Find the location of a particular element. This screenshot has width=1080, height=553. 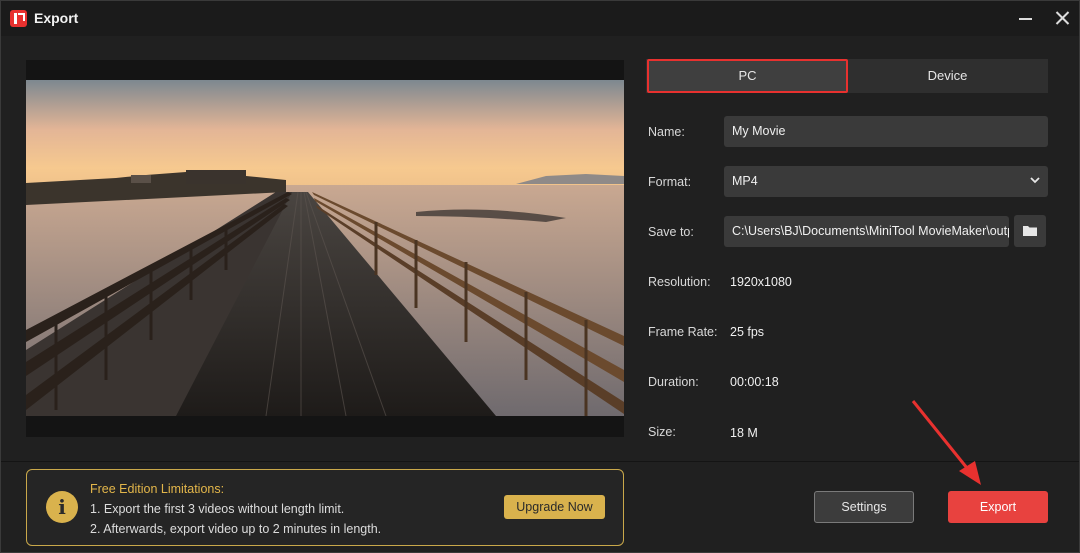

duration-label: Duration: is located at coordinates (673, 382).